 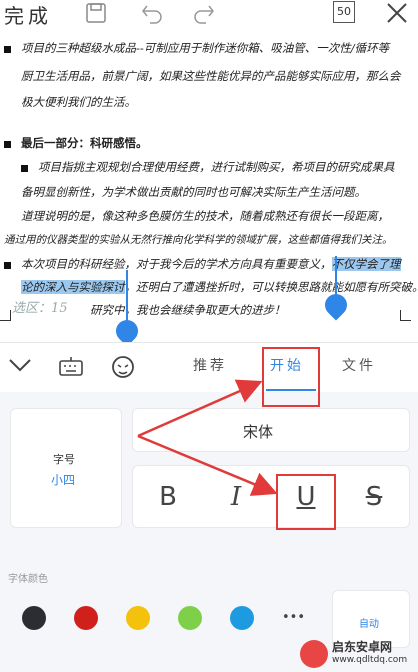 I want to click on watermark-brand: 启东安卓网, so click(x=362, y=647).